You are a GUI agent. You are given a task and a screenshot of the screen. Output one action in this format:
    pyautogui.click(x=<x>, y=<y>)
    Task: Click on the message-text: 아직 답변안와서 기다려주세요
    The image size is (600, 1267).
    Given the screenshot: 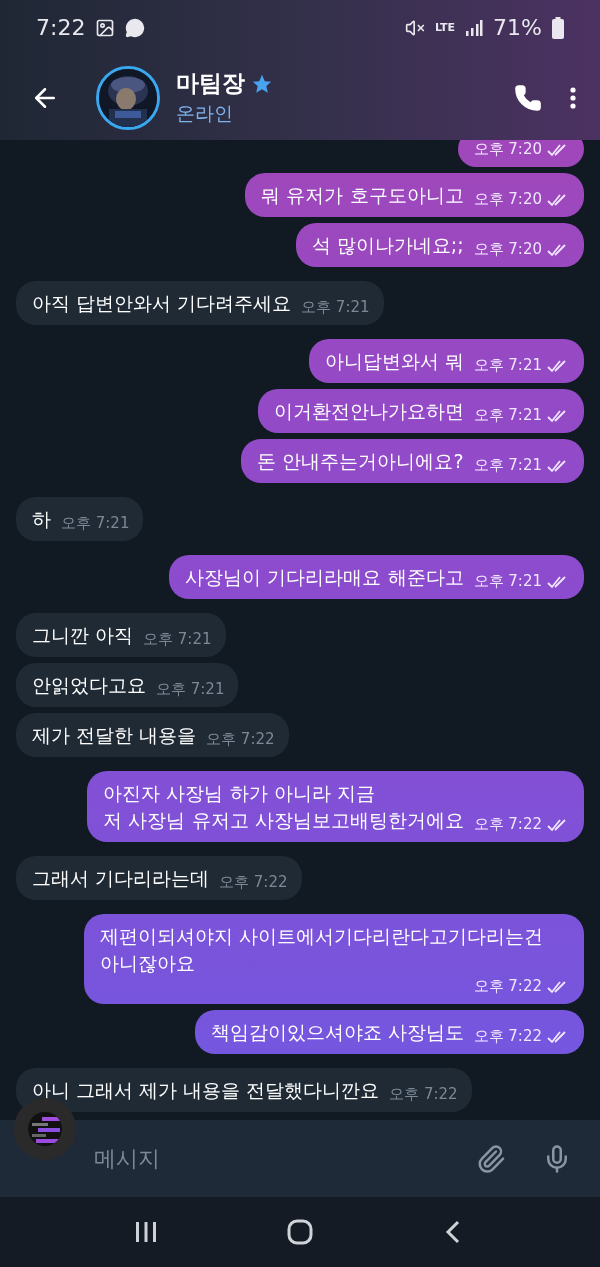 What is the action you would take?
    pyautogui.click(x=162, y=303)
    